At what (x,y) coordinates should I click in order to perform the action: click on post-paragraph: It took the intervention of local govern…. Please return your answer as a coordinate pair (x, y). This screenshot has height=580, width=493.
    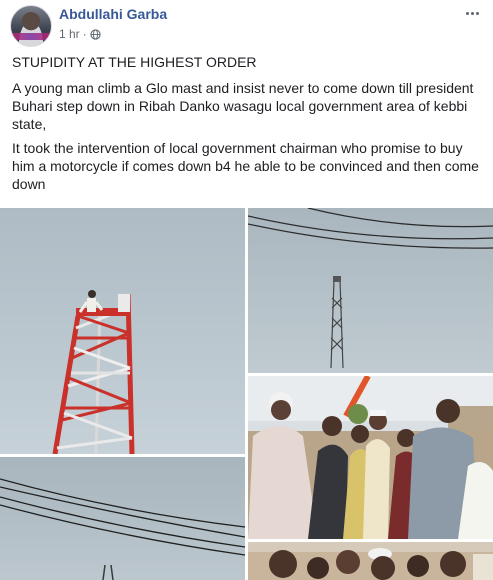
    Looking at the image, I should click on (245, 166).